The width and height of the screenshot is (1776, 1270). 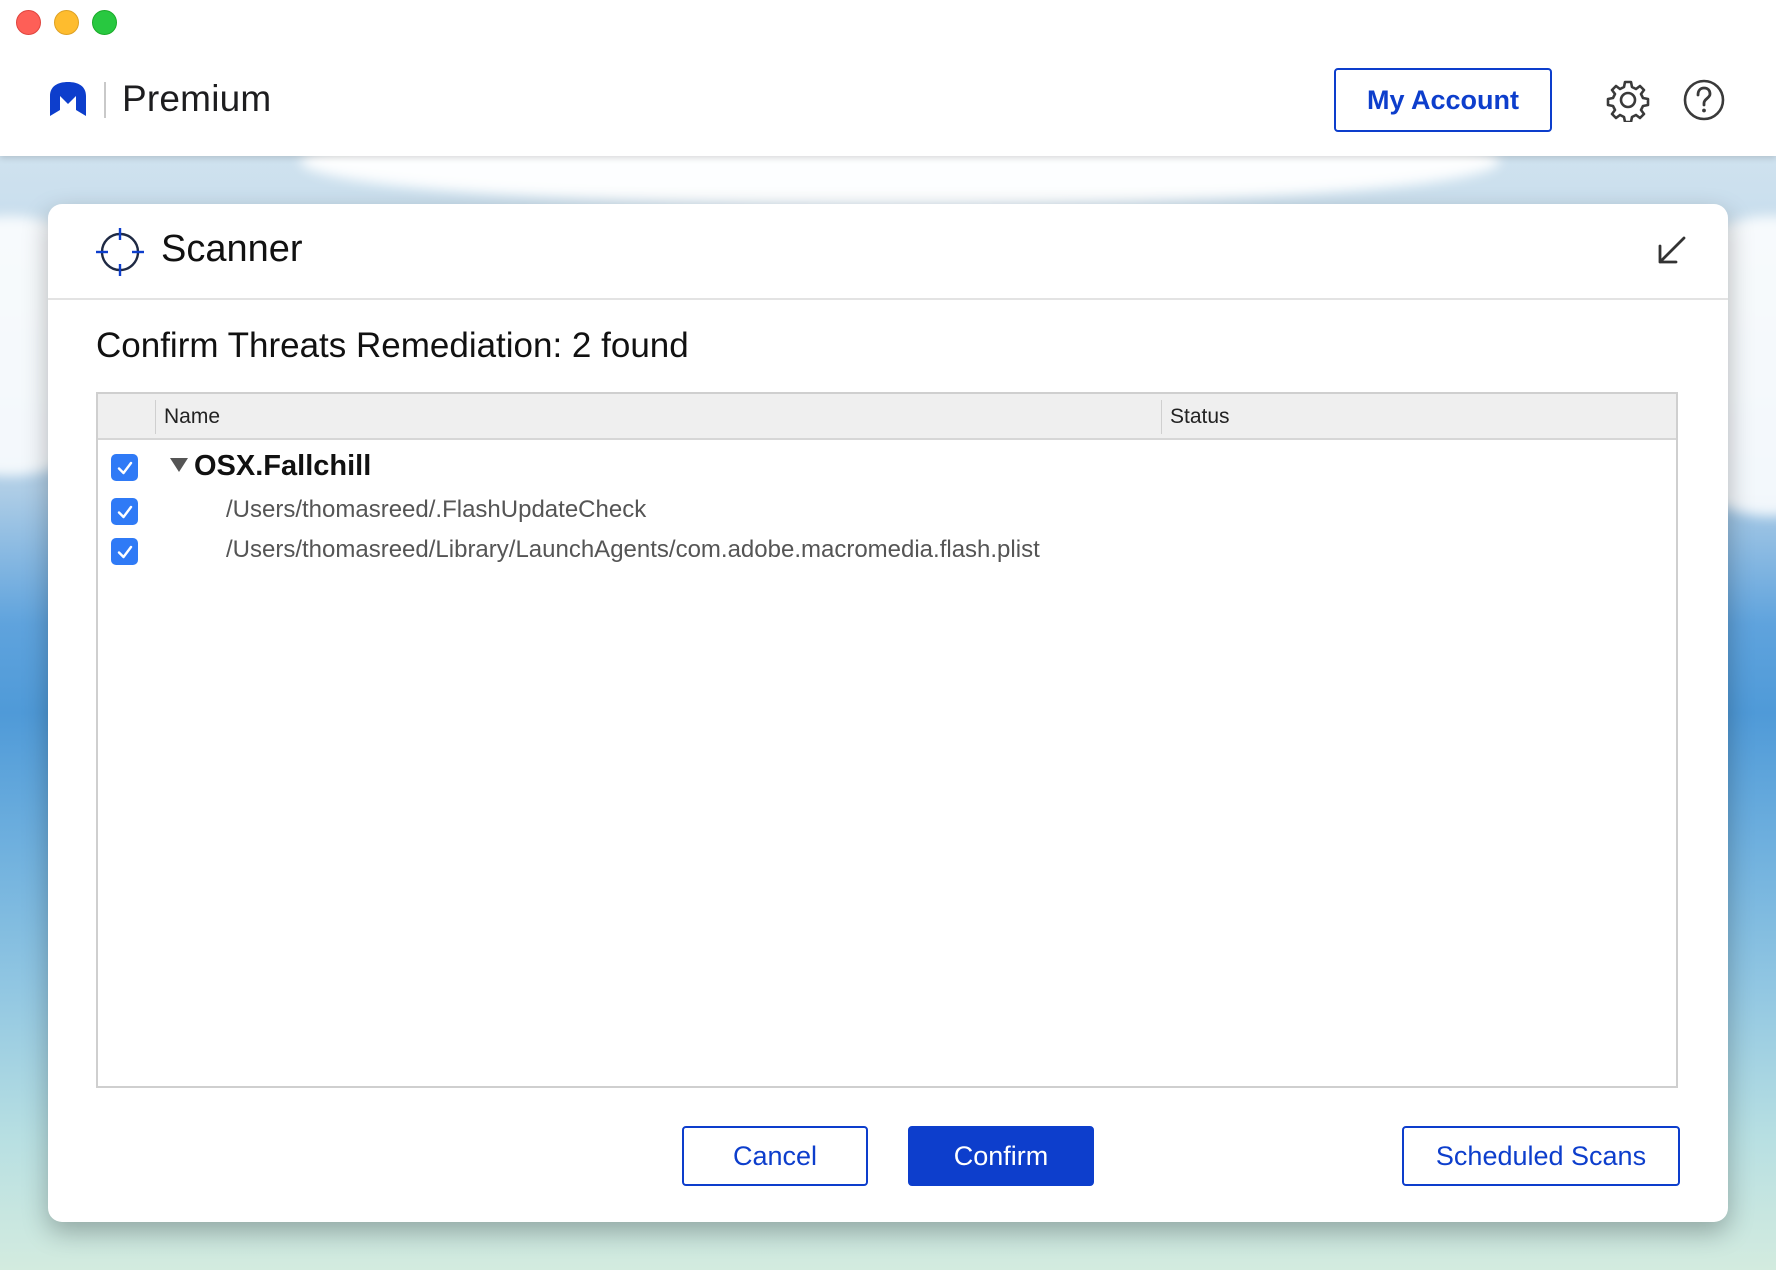 I want to click on zoom-window-button, so click(x=104, y=22).